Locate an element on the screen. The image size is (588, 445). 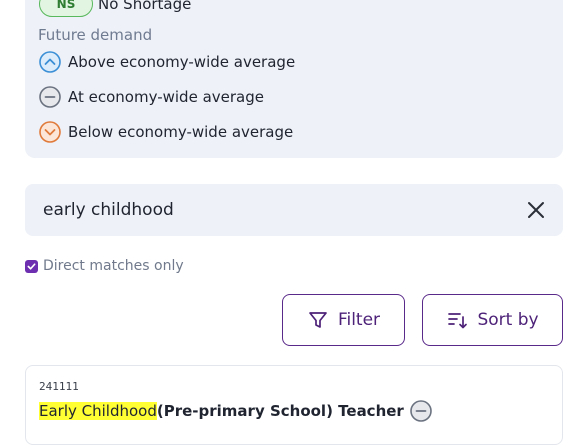
filter-button: Filter is located at coordinates (343, 320).